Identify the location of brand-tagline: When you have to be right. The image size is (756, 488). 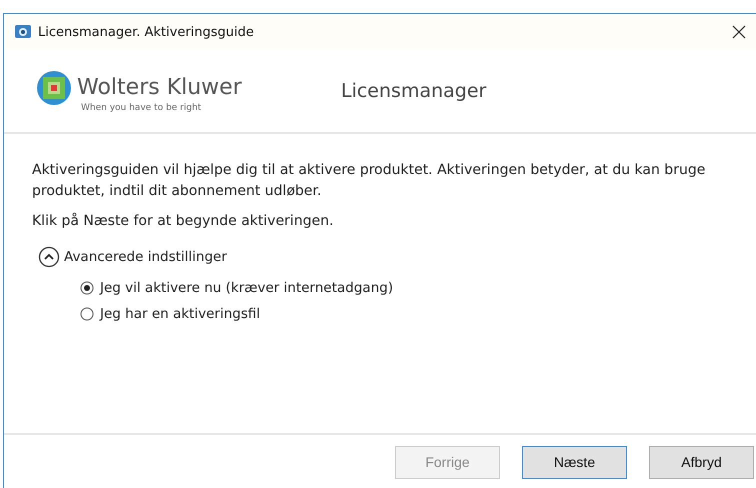
(141, 107).